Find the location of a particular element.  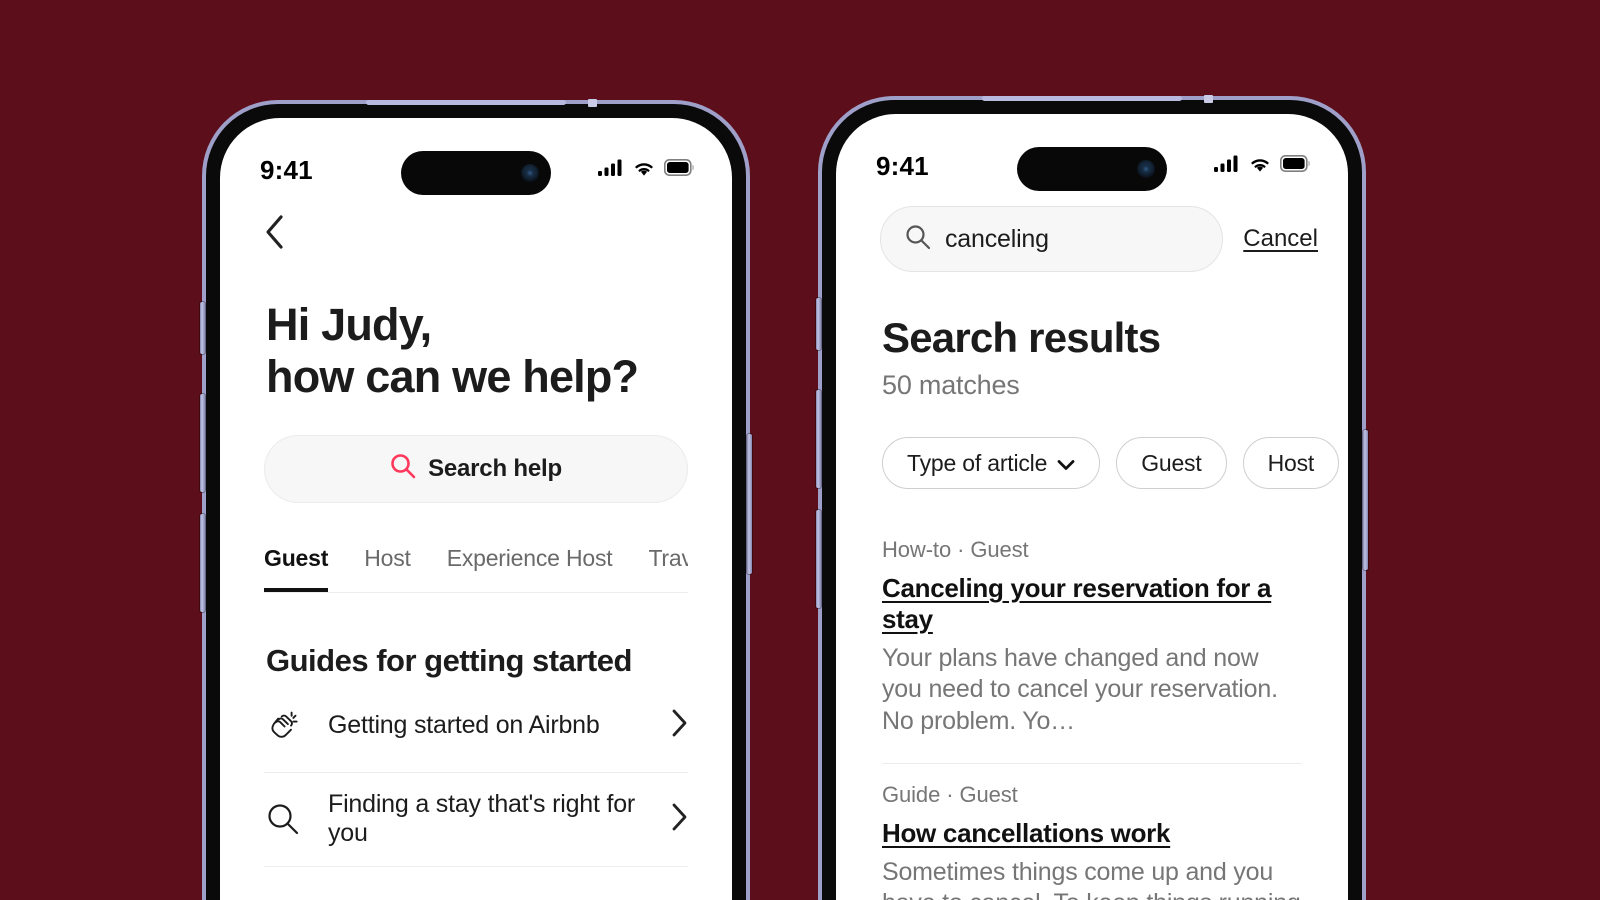

result-title: How cancellations work is located at coordinates (1092, 833).